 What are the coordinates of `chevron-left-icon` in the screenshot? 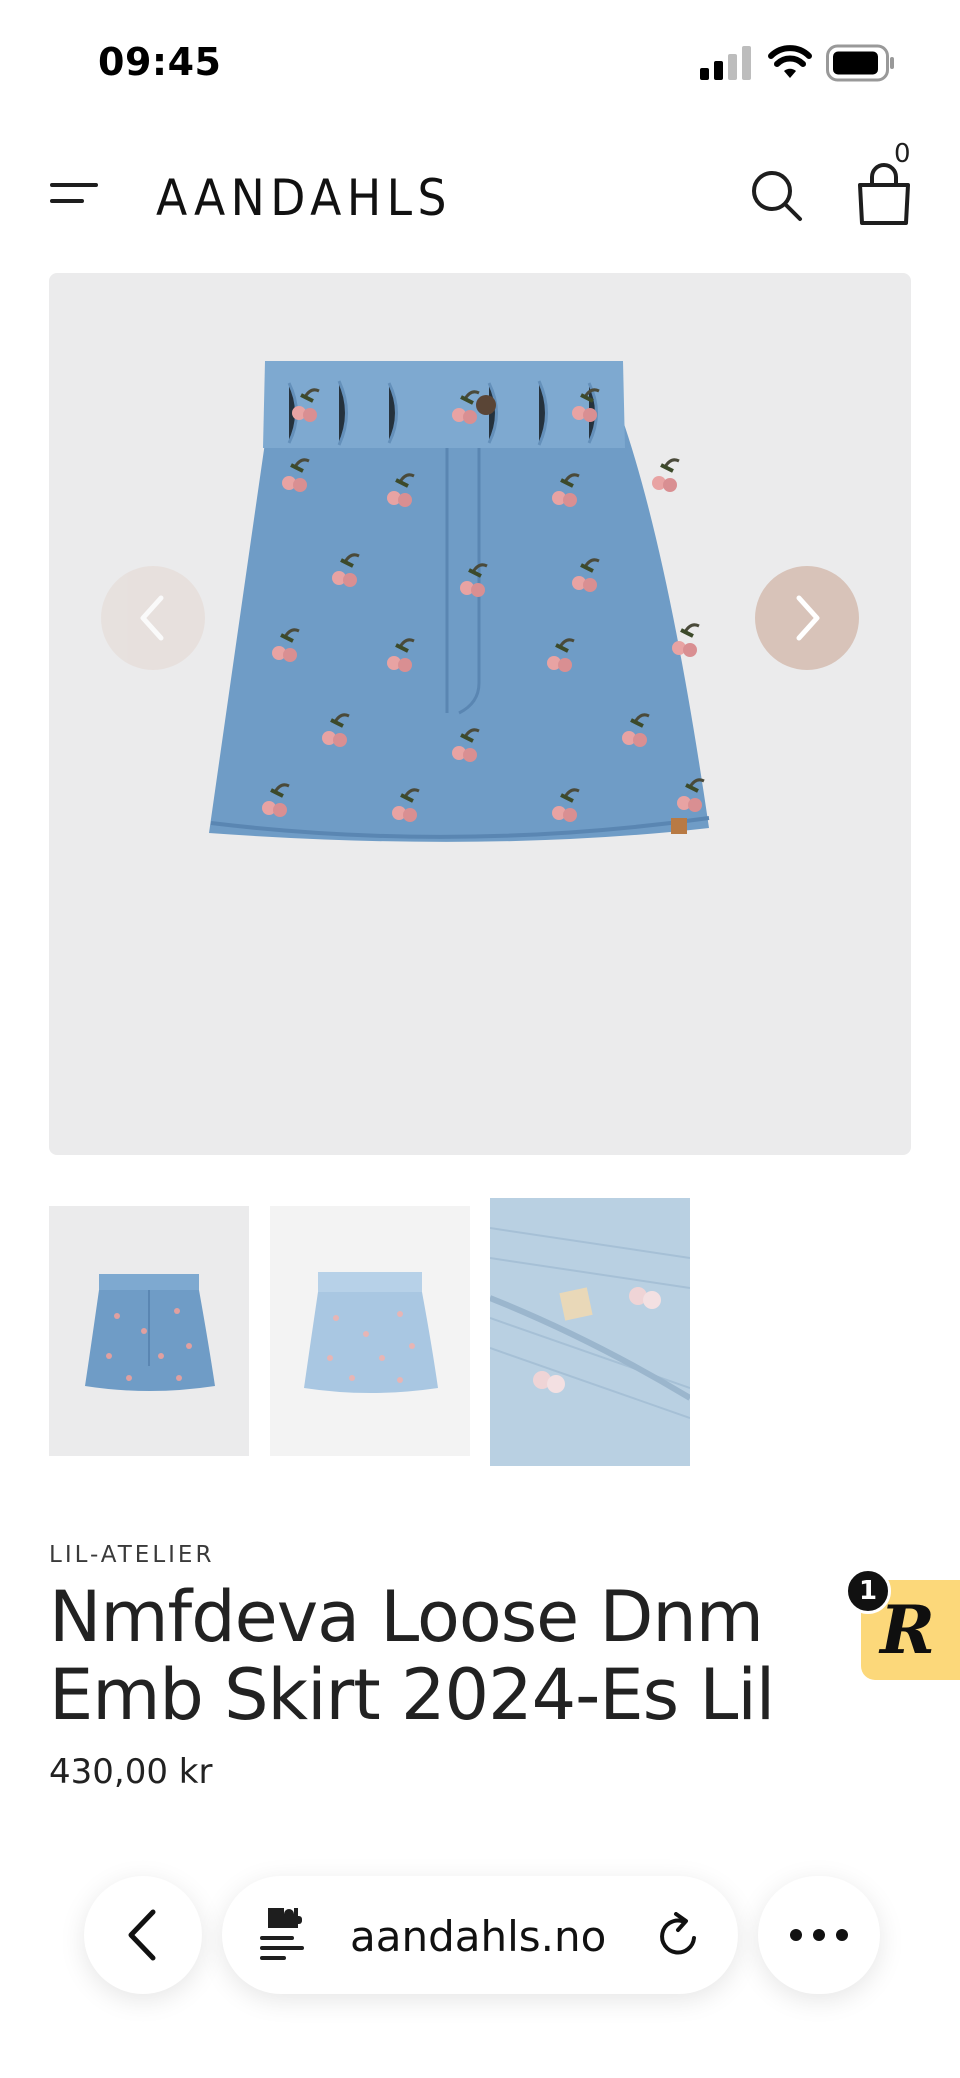 It's located at (152, 618).